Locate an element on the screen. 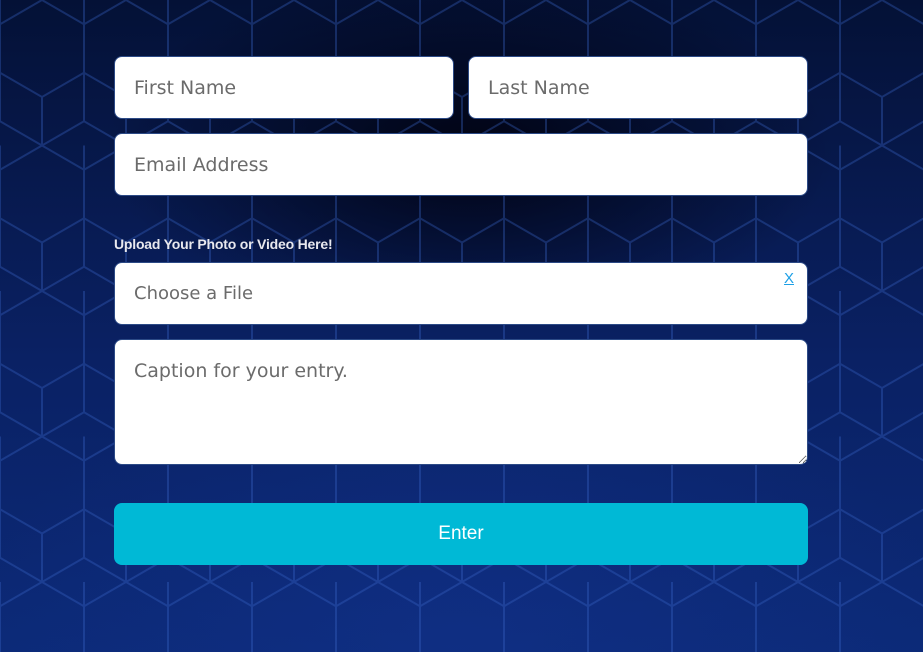 The image size is (923, 652). clear-file-link: X is located at coordinates (789, 278).